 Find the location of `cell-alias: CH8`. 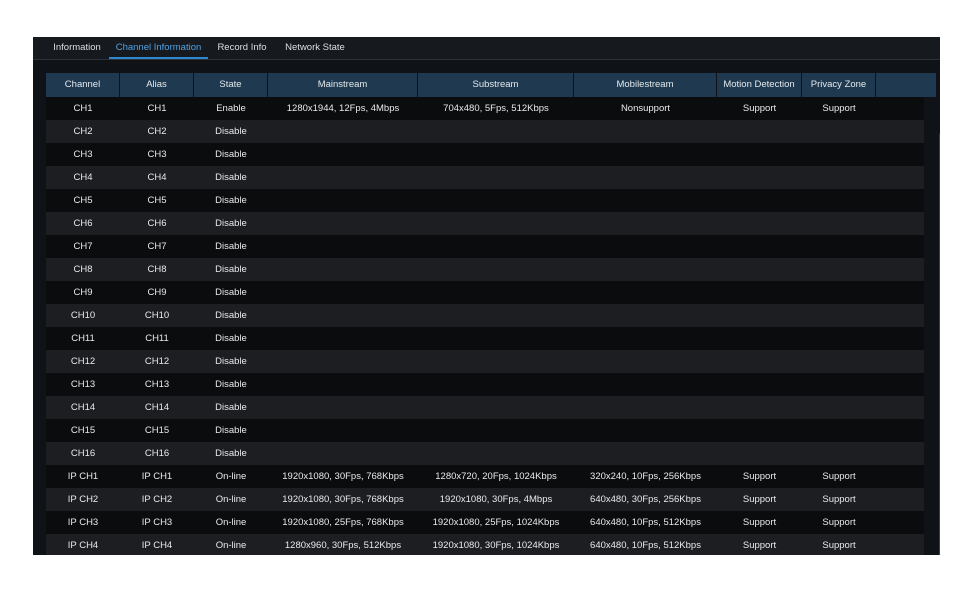

cell-alias: CH8 is located at coordinates (157, 269).